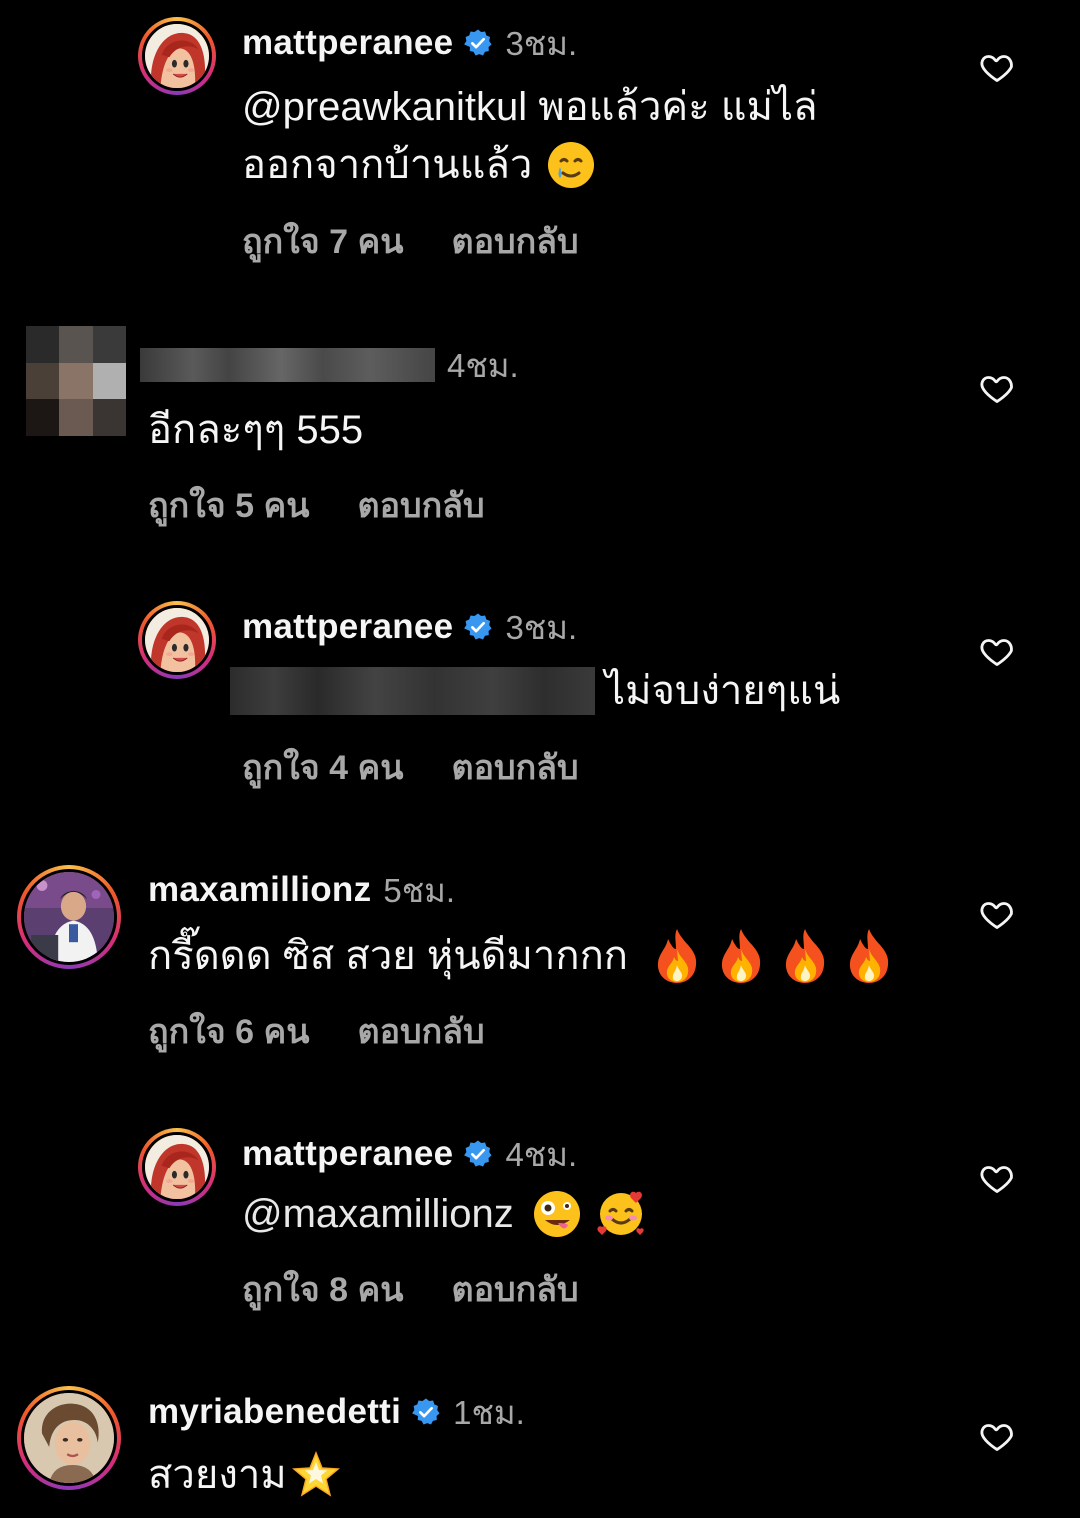  I want to click on comment-text: สวยงาม, so click(244, 1475).